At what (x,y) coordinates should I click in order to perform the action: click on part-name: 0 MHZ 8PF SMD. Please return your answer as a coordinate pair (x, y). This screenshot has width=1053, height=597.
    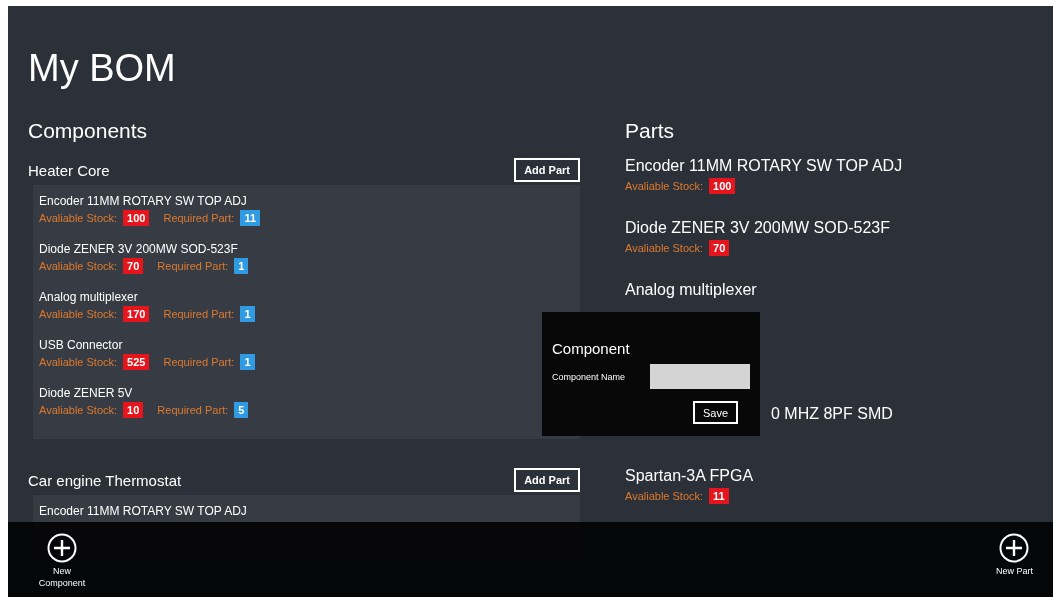
    Looking at the image, I should click on (832, 414).